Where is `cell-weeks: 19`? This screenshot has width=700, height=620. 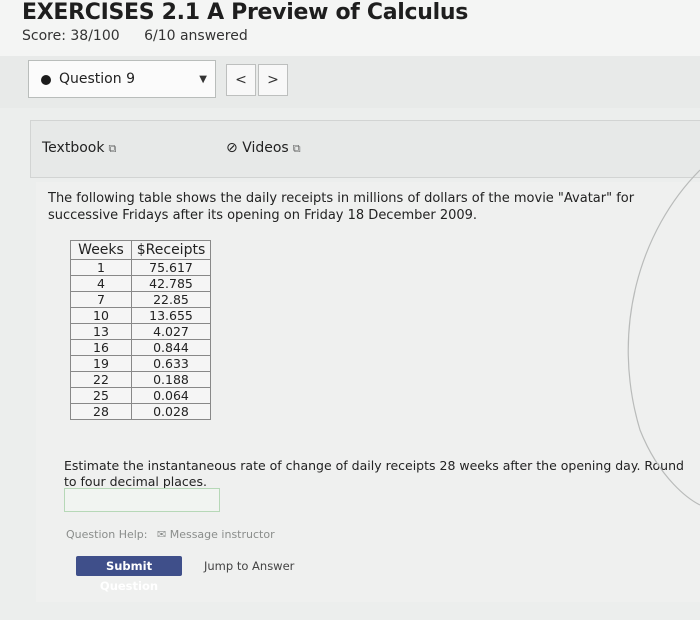
cell-weeks: 19 is located at coordinates (101, 363).